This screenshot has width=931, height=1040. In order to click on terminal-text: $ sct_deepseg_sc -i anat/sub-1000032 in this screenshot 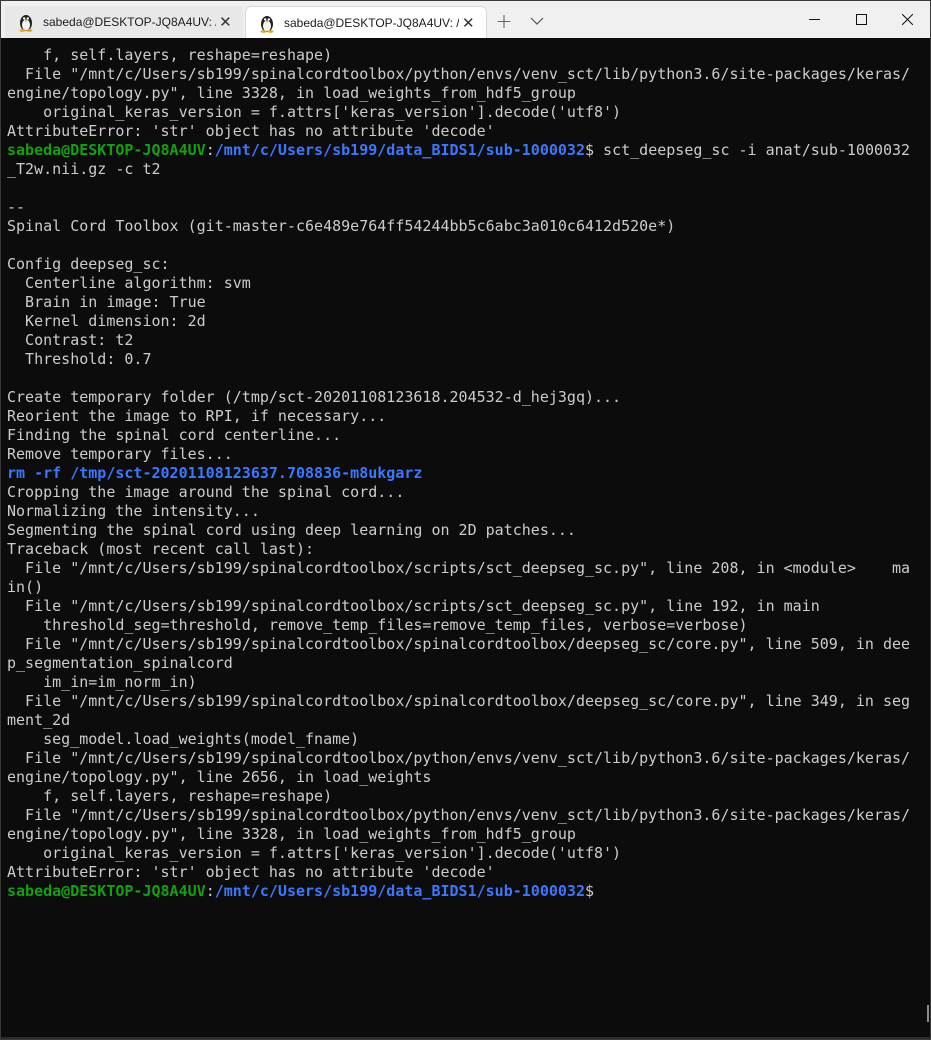, I will do `click(747, 150)`.